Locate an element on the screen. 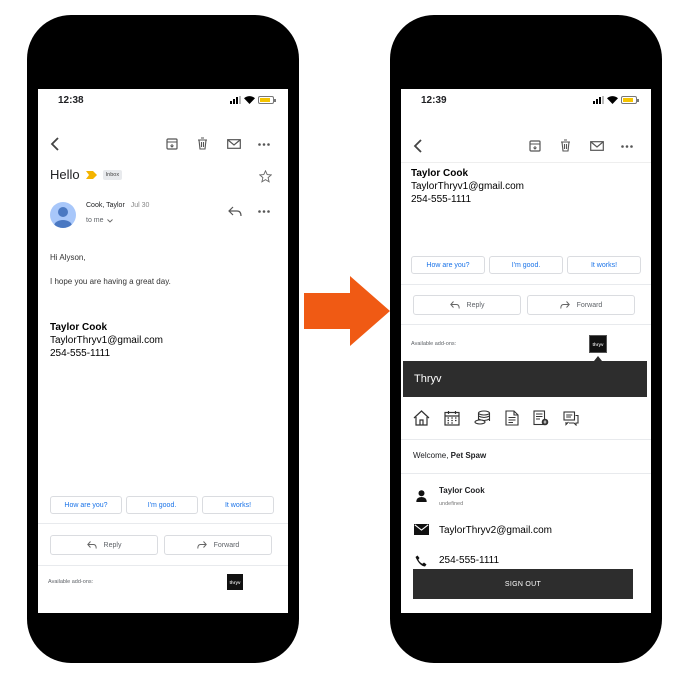  body-greeting: Hi Alyson, is located at coordinates (68, 257).